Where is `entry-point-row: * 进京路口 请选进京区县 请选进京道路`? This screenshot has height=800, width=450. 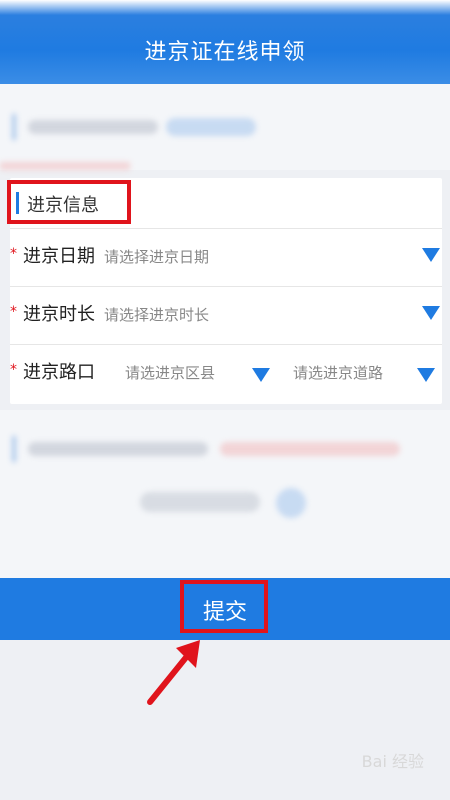
entry-point-row: * 进京路口 请选进京区县 请选进京道路 is located at coordinates (226, 373).